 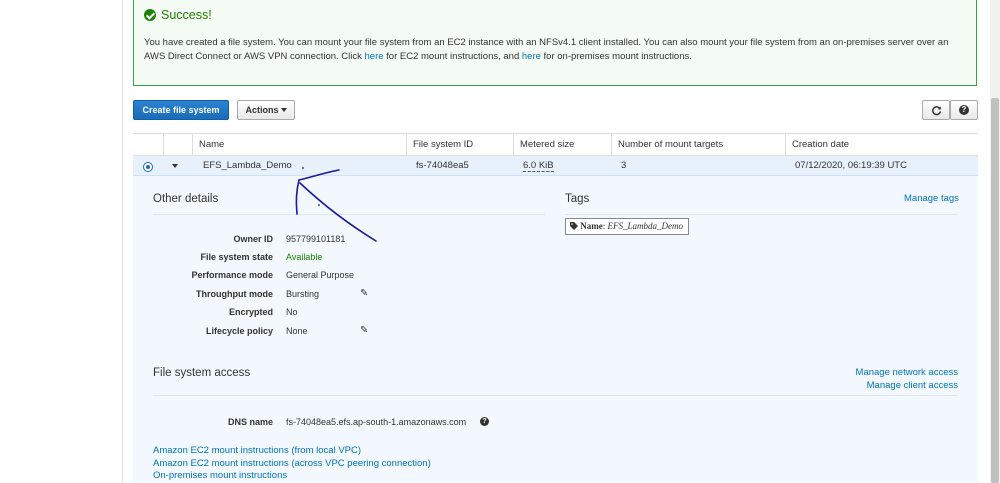 I want to click on performance-mode-value: General Purpose, so click(x=320, y=275).